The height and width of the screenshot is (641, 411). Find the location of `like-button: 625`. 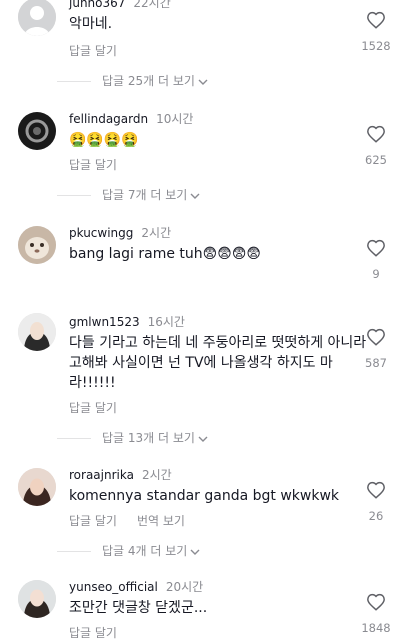

like-button: 625 is located at coordinates (376, 146).